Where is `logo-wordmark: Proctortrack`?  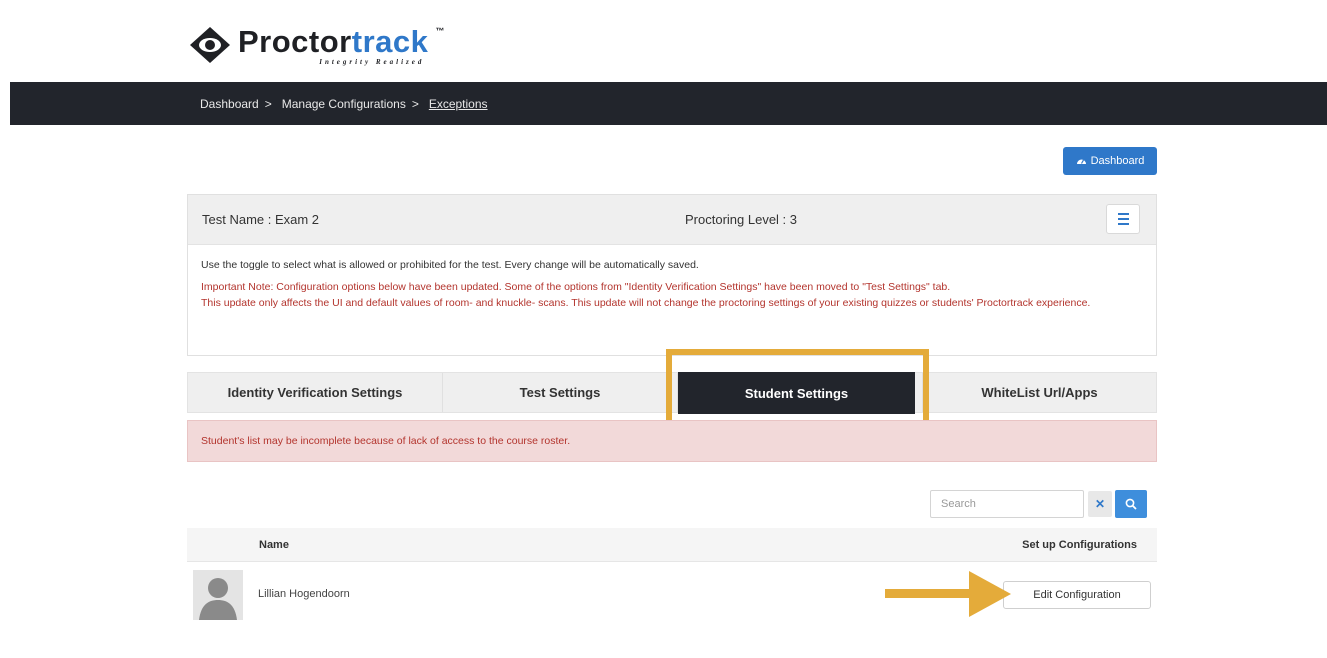
logo-wordmark: Proctortrack is located at coordinates (333, 41).